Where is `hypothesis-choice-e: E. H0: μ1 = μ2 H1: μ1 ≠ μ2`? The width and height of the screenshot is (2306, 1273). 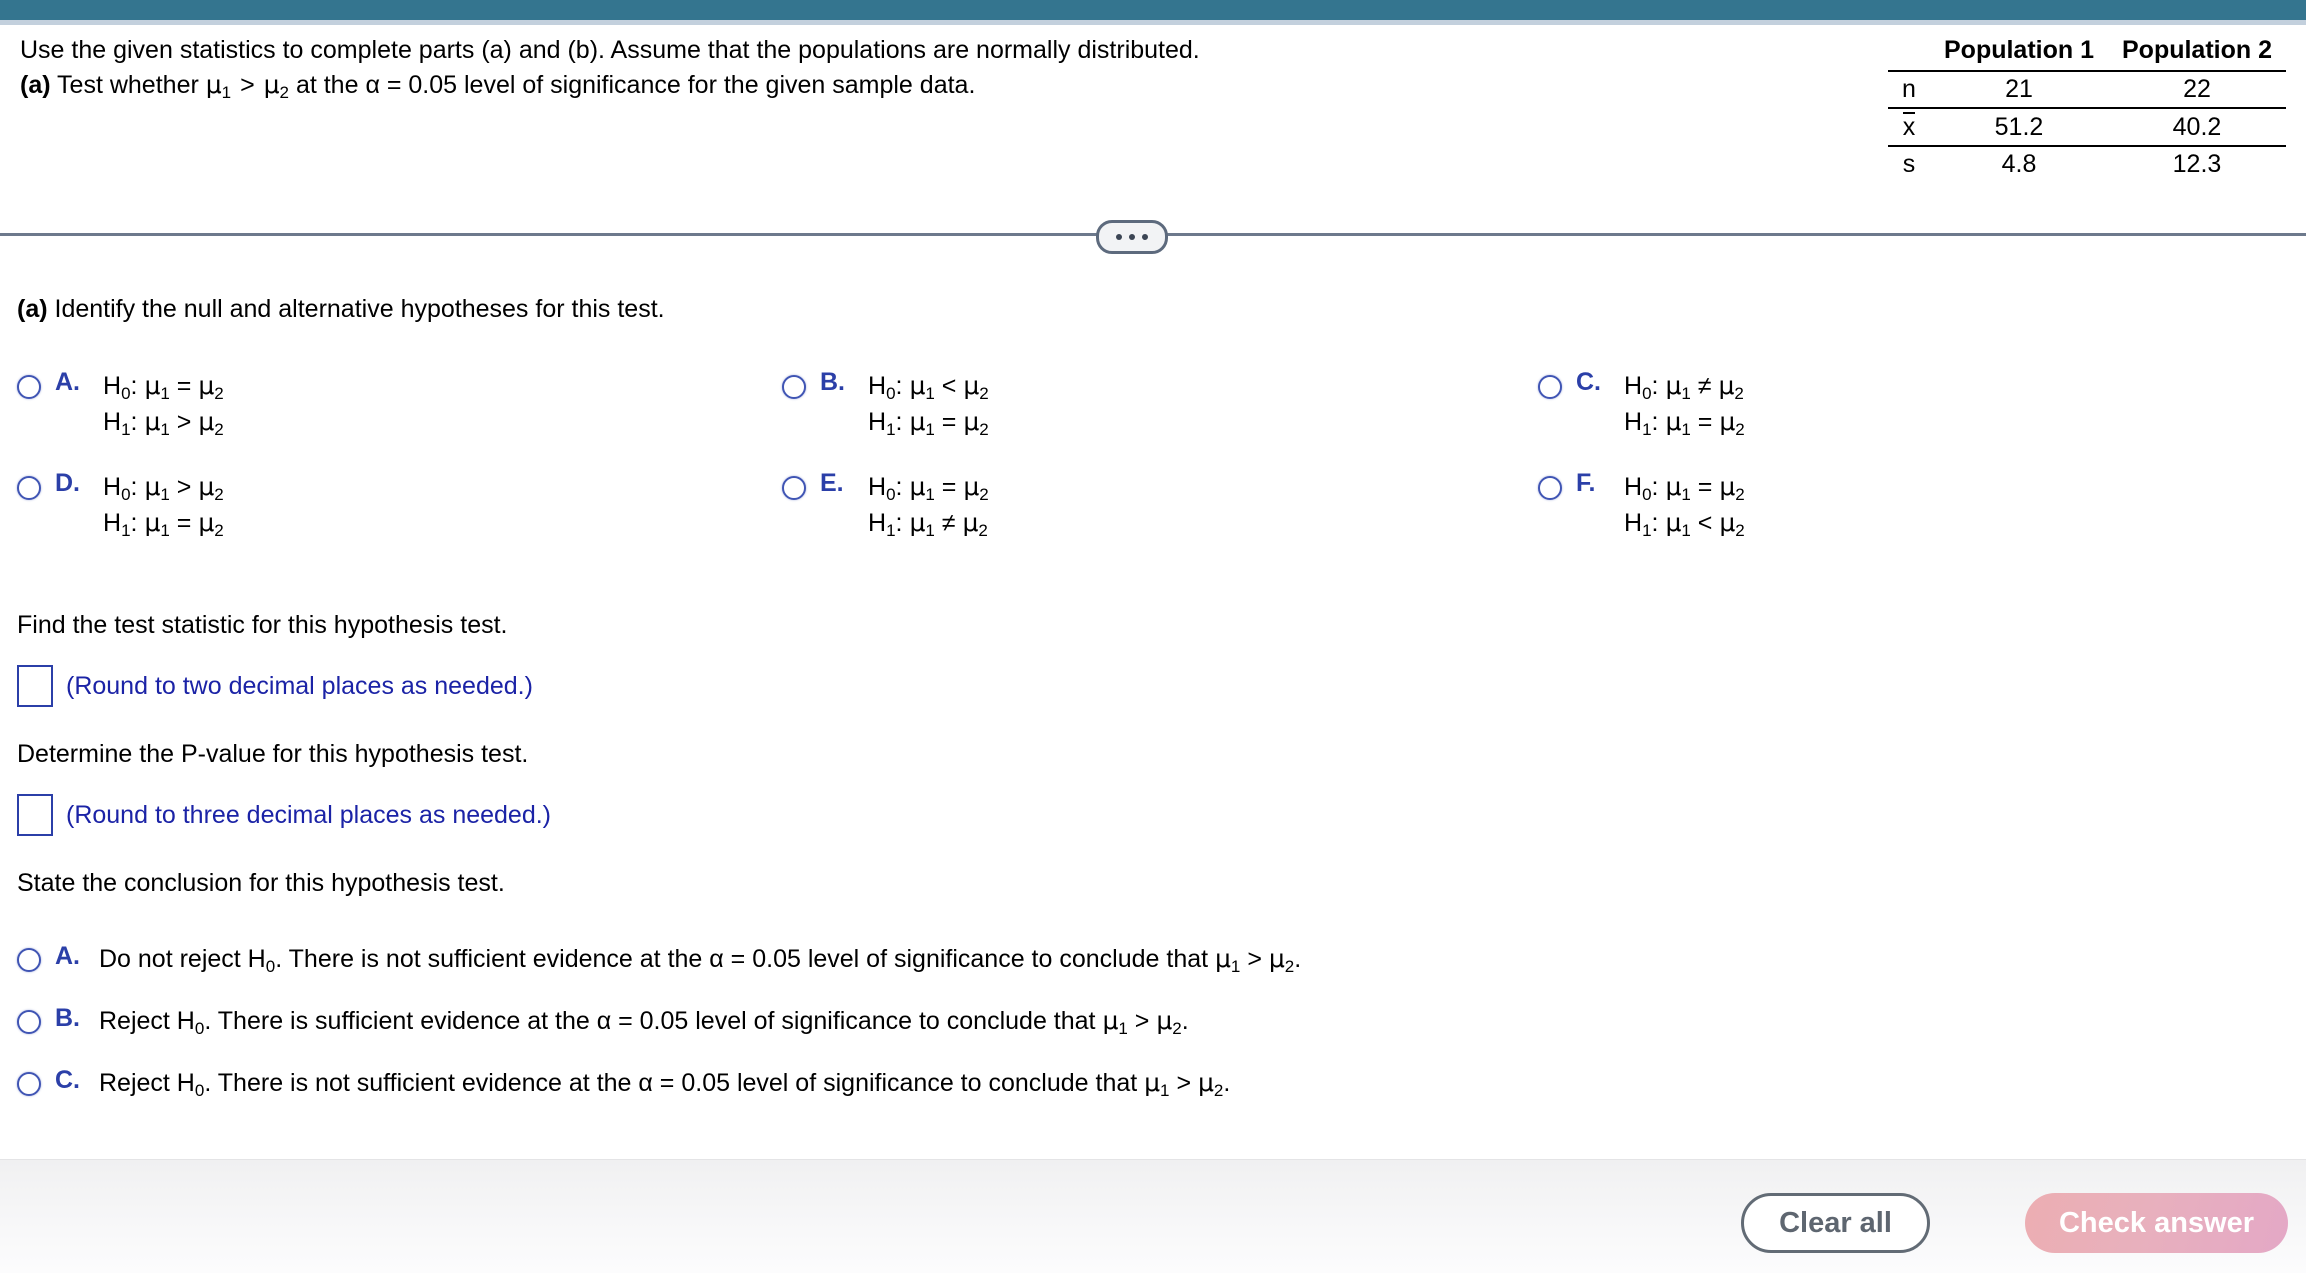 hypothesis-choice-e: E. H0: μ1 = μ2 H1: μ1 ≠ μ2 is located at coordinates (885, 505).